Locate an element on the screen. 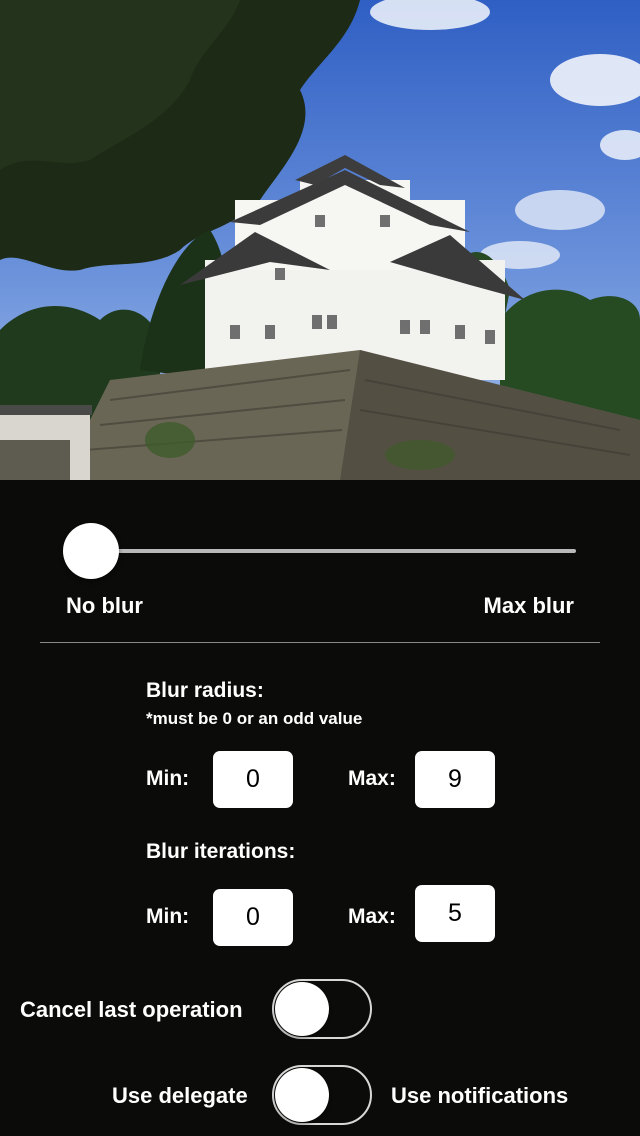  iterations-min-field: 0 is located at coordinates (253, 917).